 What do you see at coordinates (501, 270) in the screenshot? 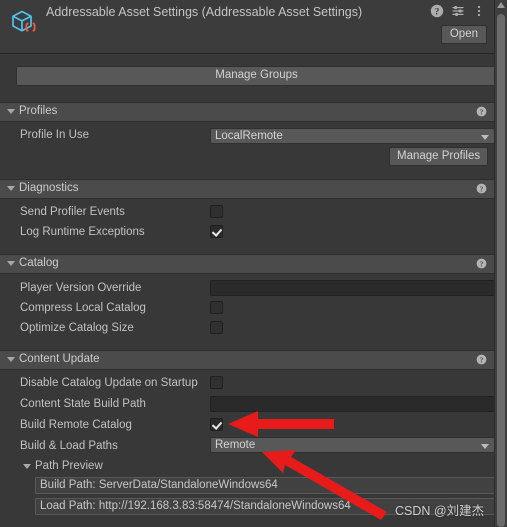
I see `scrollbar-thumb` at bounding box center [501, 270].